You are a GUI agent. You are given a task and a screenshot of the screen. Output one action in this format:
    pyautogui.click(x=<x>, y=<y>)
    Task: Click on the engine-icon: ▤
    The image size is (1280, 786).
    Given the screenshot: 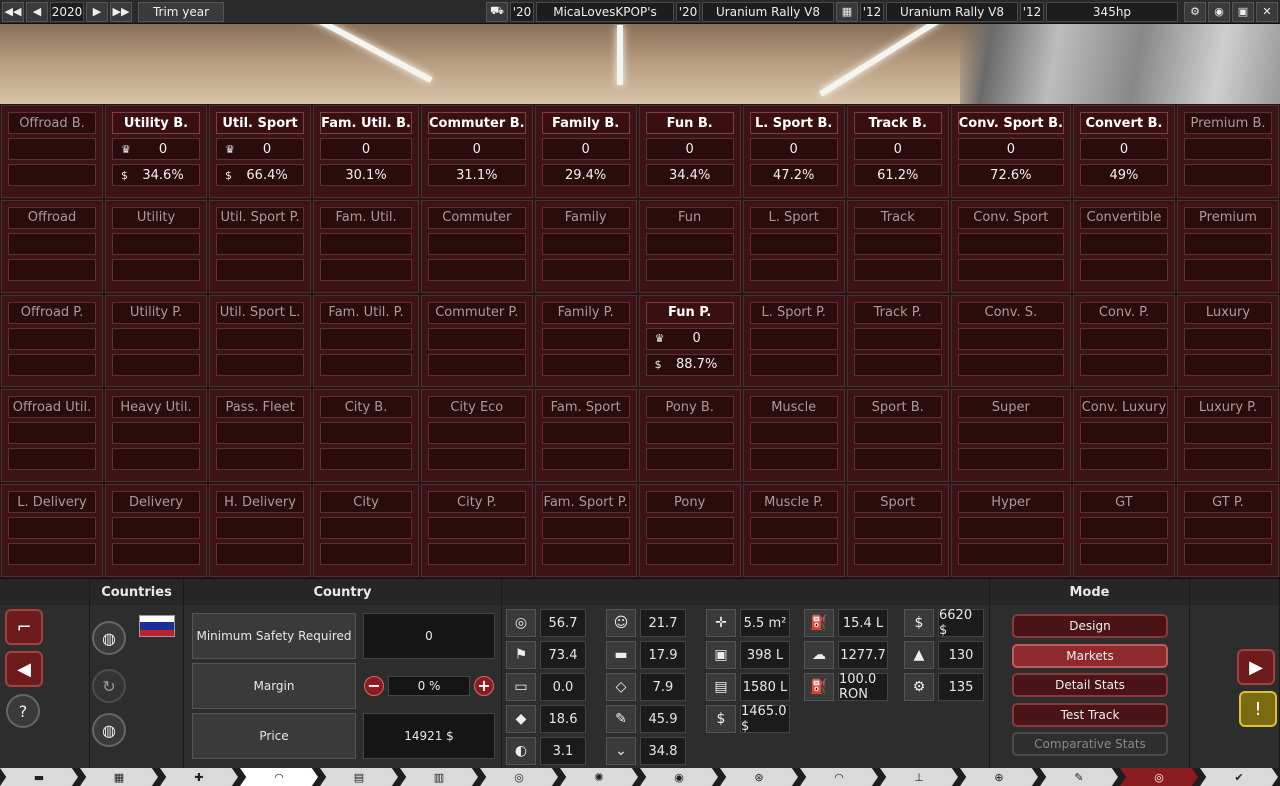 What is the action you would take?
    pyautogui.click(x=359, y=777)
    